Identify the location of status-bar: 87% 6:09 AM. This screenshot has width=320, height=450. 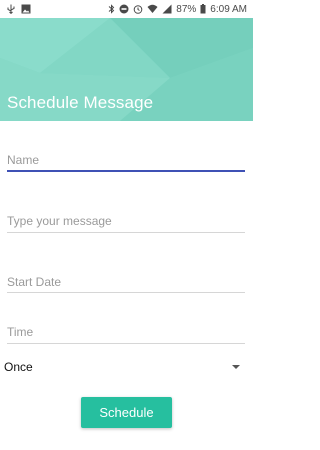
(126, 9).